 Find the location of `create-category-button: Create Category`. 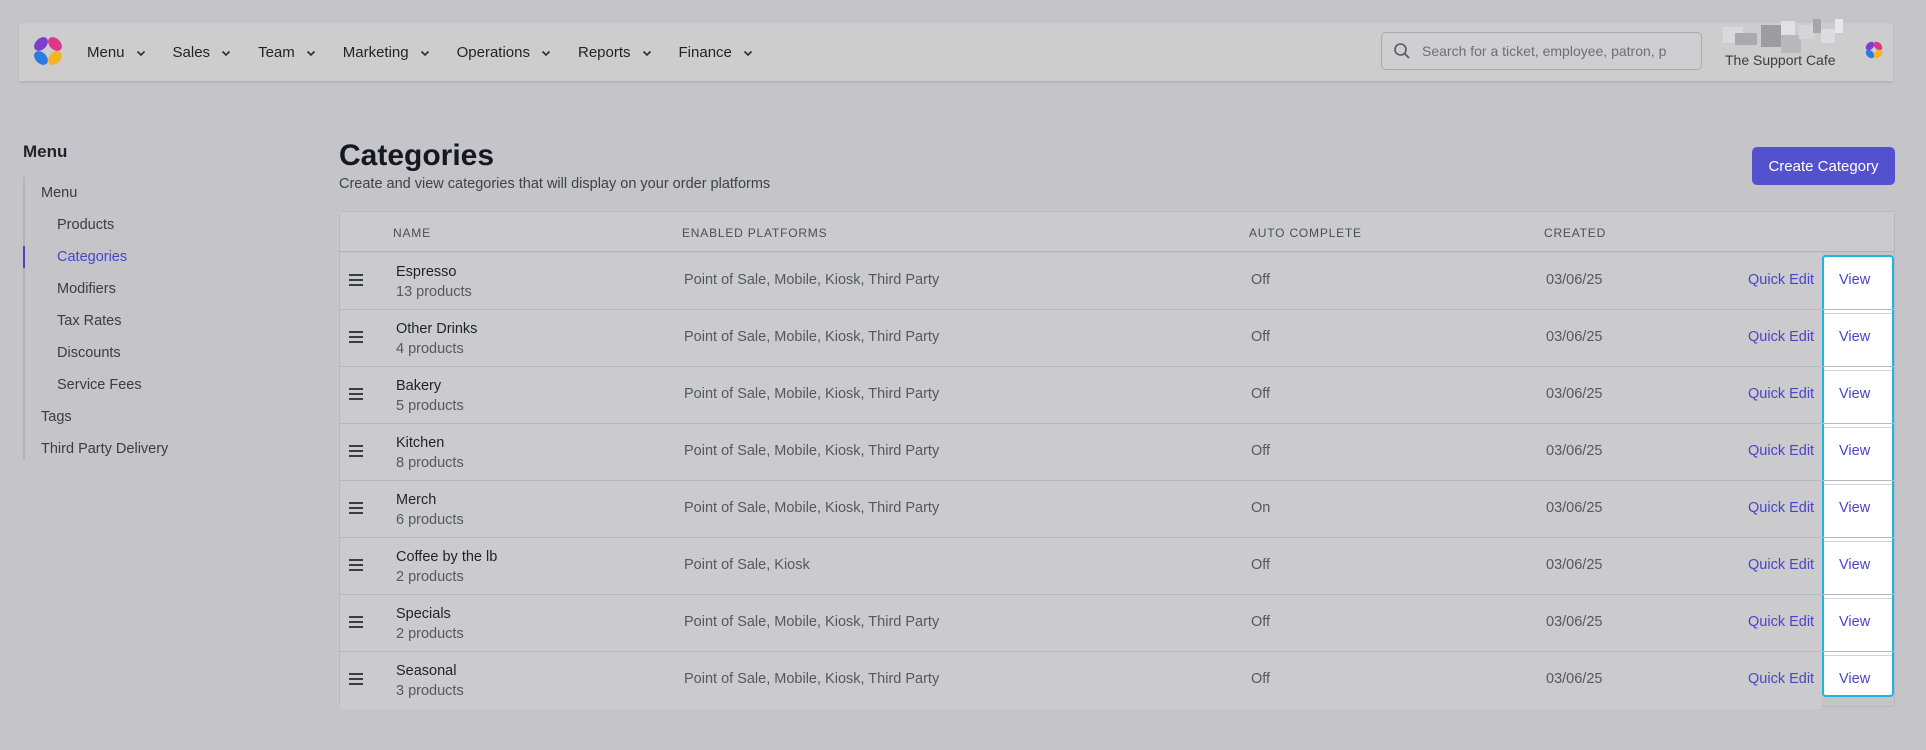

create-category-button: Create Category is located at coordinates (1823, 166).